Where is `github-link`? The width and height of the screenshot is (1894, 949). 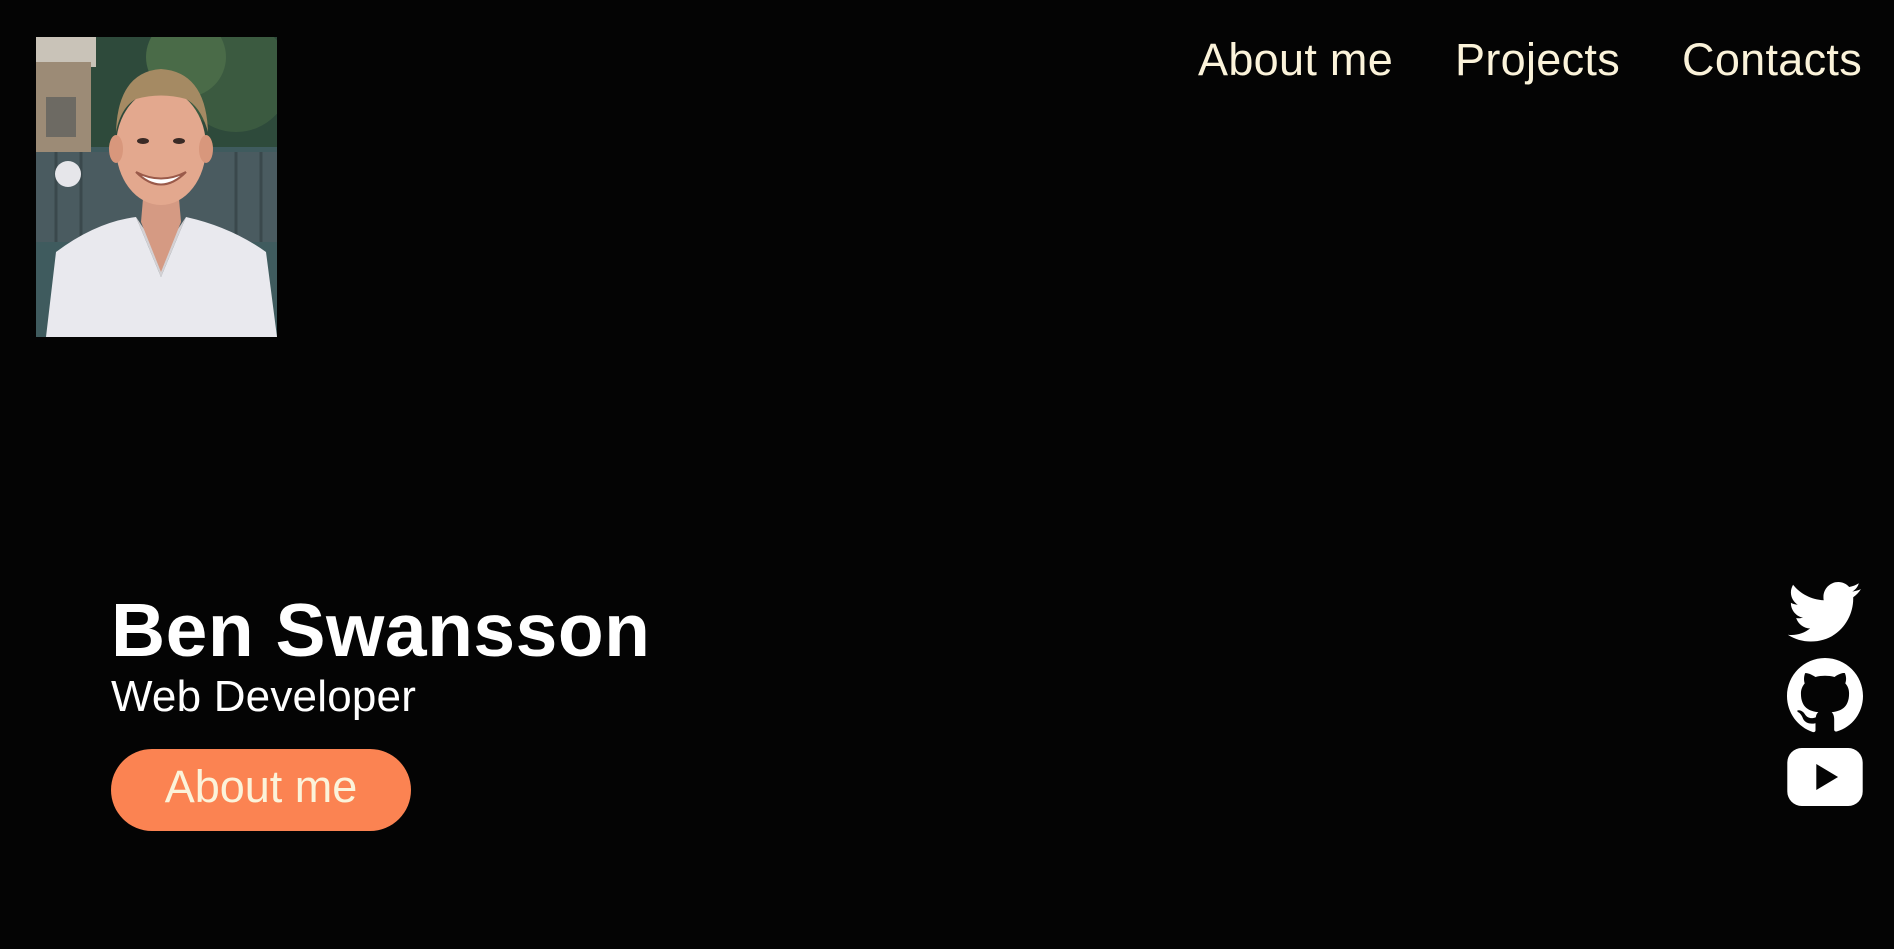
github-link is located at coordinates (1825, 696).